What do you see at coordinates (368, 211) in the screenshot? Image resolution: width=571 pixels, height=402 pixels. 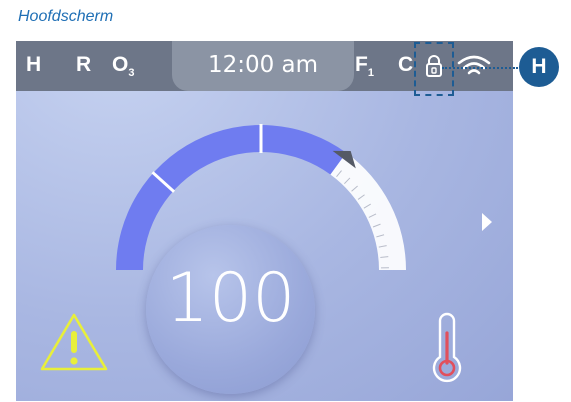 I see `gauge-track` at bounding box center [368, 211].